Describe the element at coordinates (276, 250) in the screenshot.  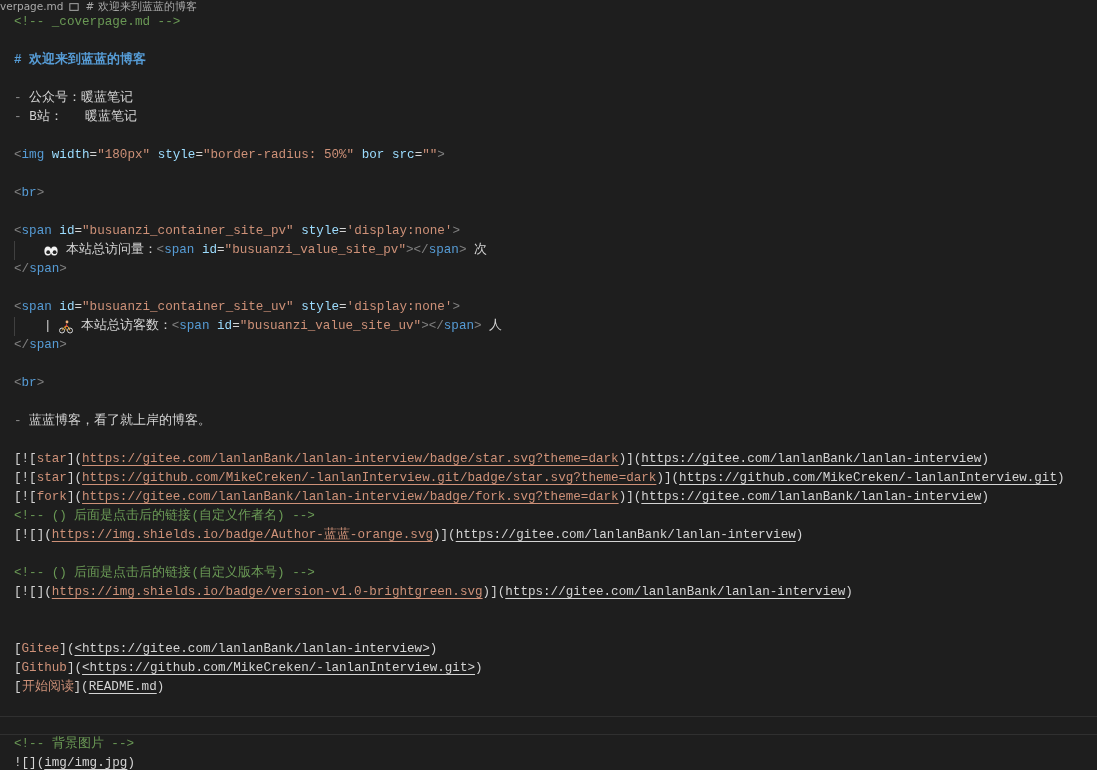
I see `code-text: 本站总访问量：<span id="busuanzi_value_site_pv"></span> 次` at that location.